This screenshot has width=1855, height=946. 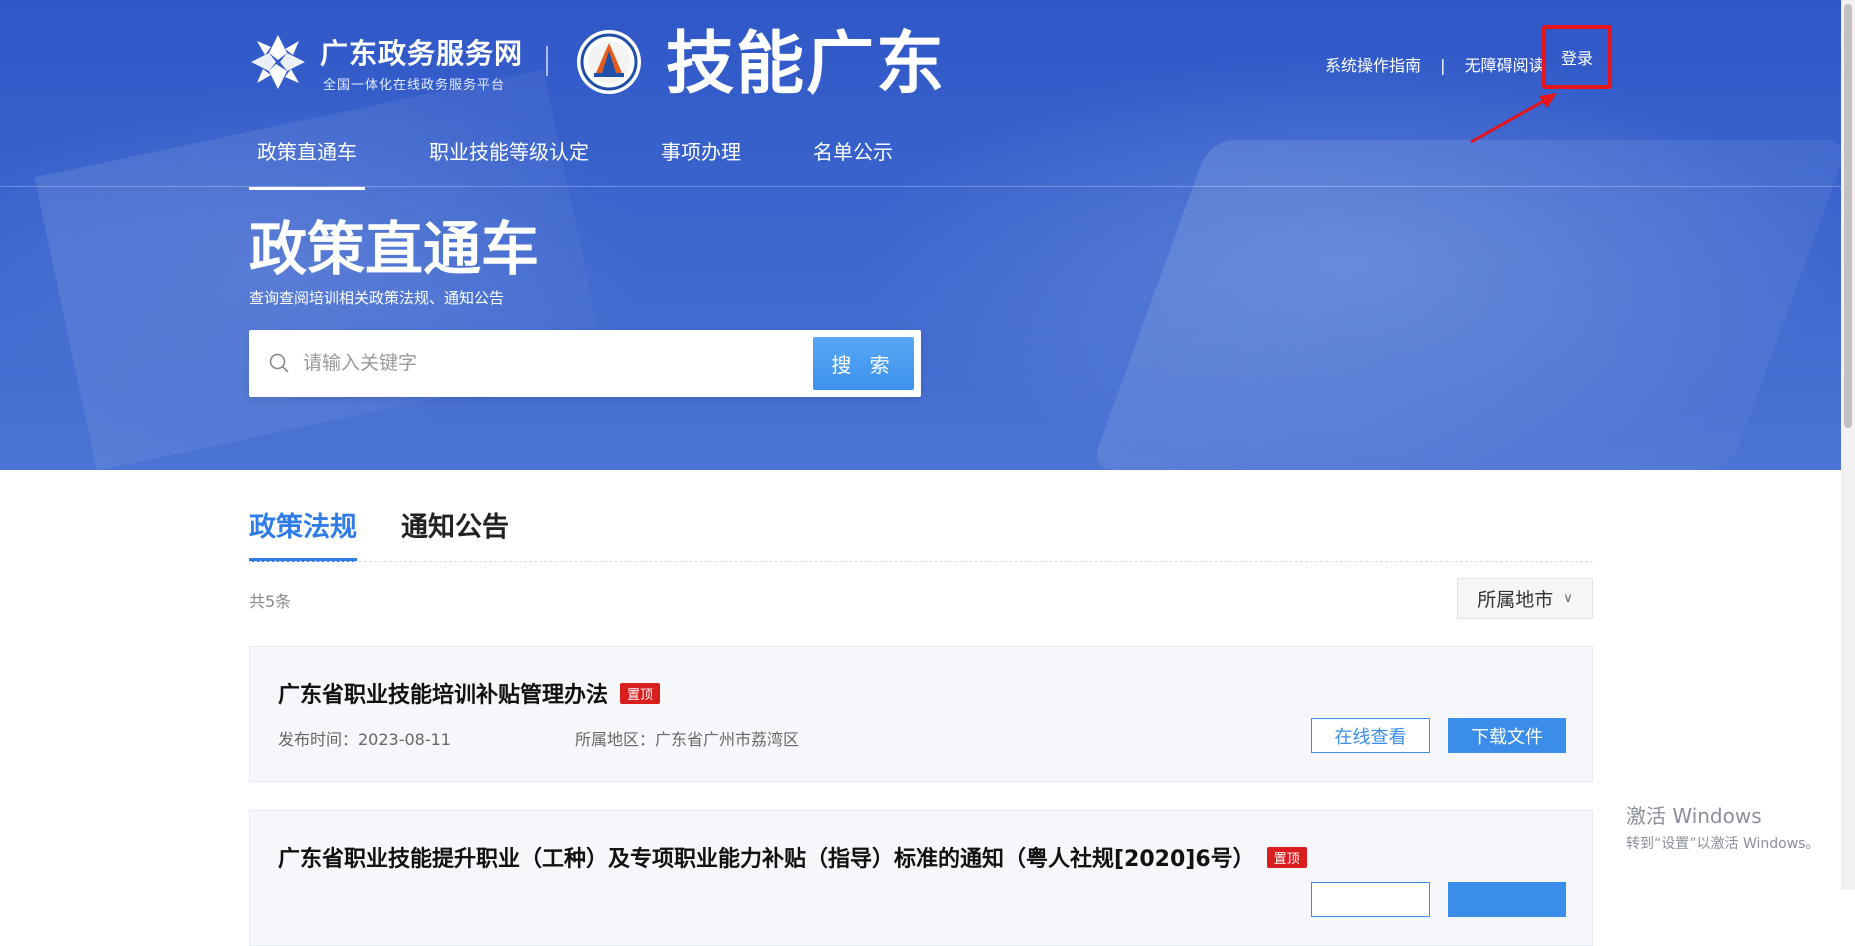 What do you see at coordinates (1568, 598) in the screenshot?
I see `chevron-down-icon: ∨` at bounding box center [1568, 598].